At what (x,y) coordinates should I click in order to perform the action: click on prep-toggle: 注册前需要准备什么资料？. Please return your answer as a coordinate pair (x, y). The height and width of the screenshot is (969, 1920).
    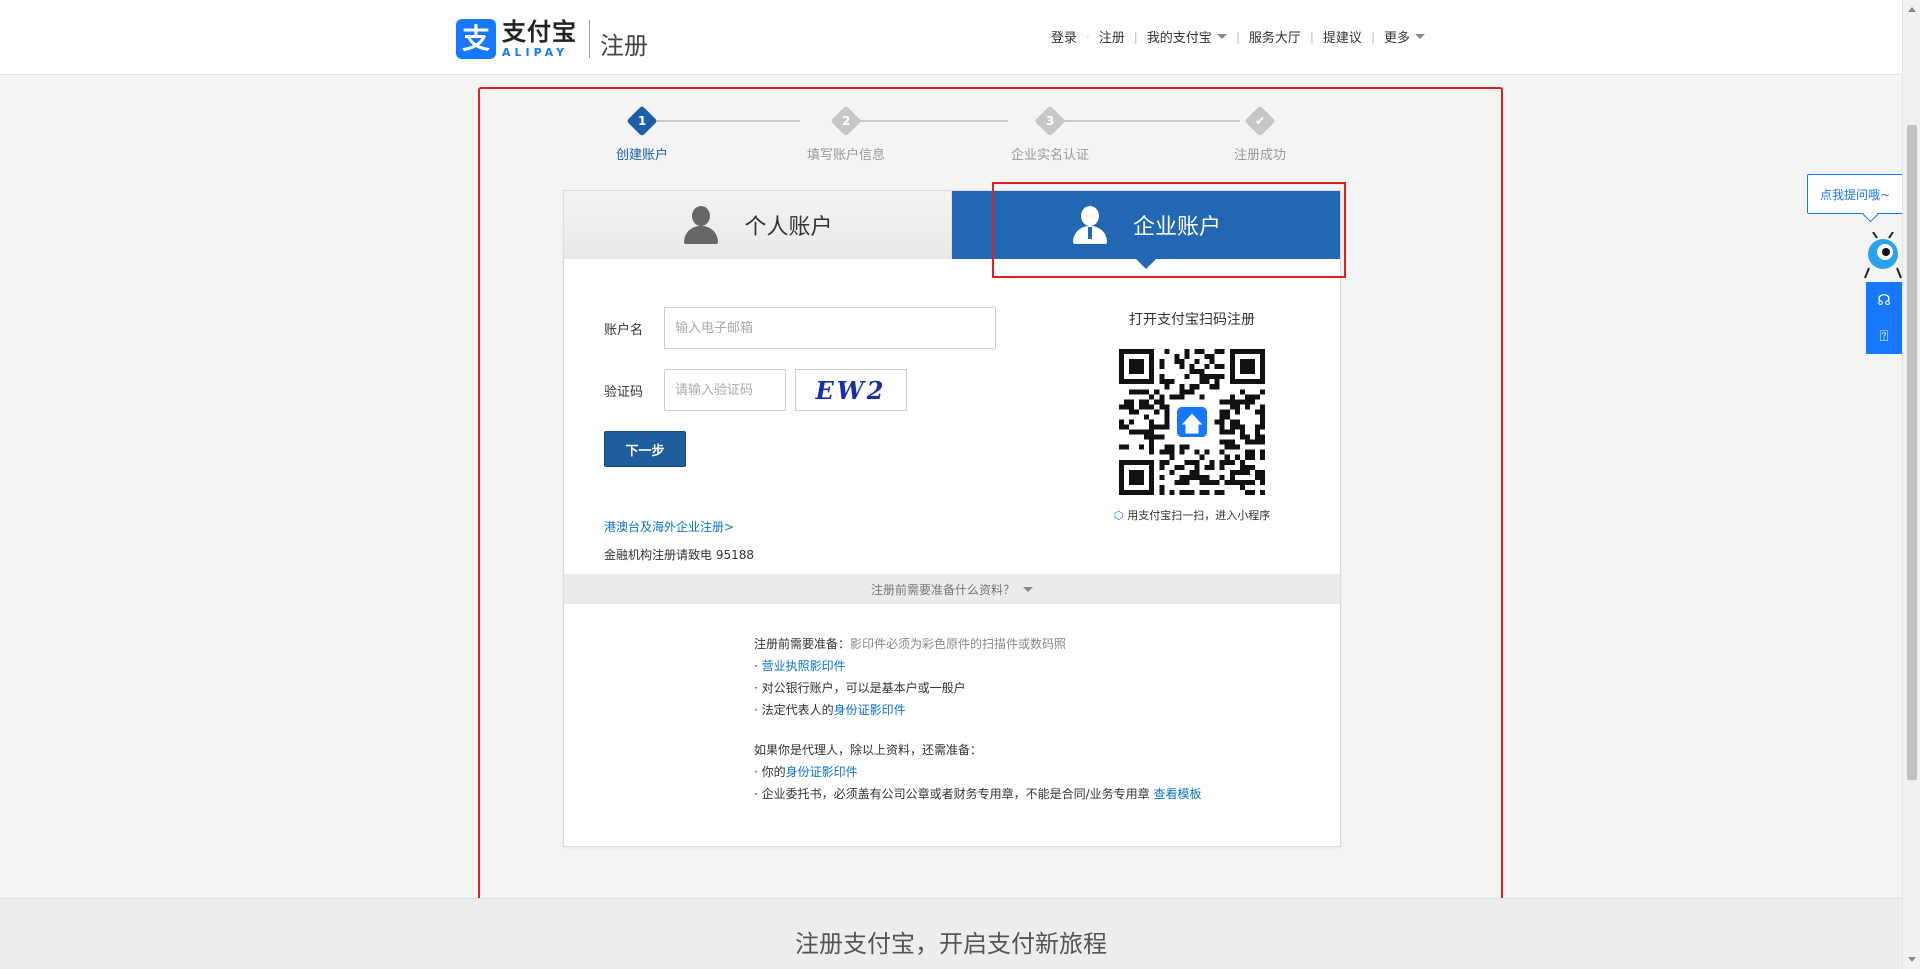
    Looking at the image, I should click on (952, 589).